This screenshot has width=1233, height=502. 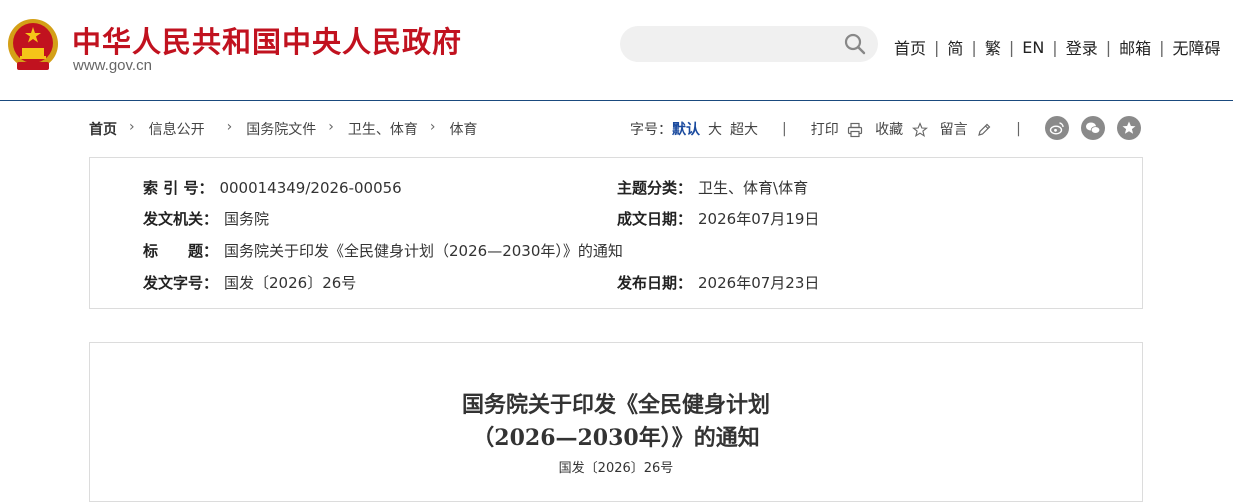 I want to click on font-size-large: 大, so click(x=715, y=129).